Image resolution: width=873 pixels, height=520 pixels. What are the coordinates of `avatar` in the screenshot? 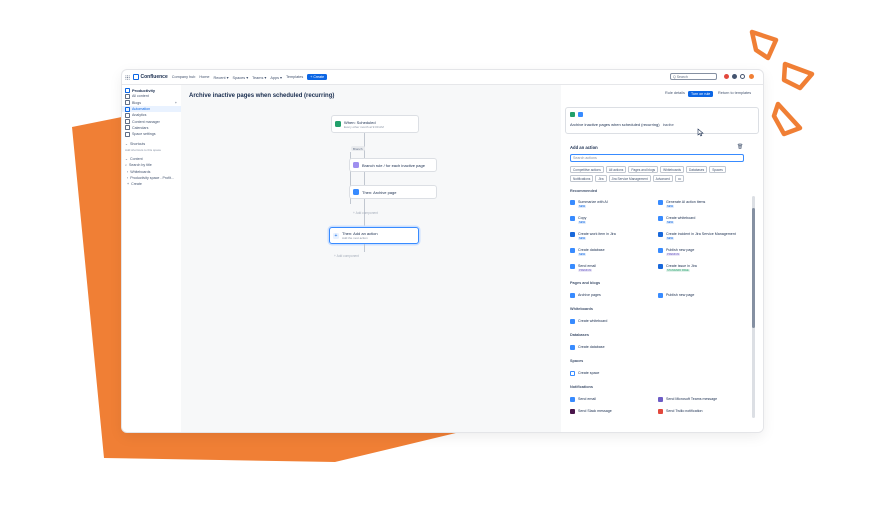 It's located at (751, 76).